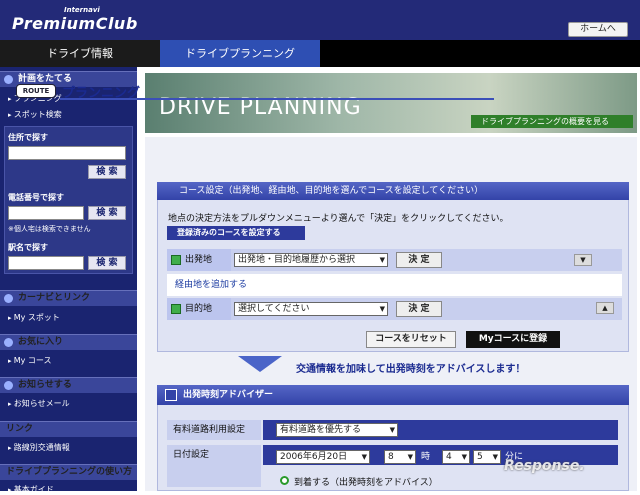 The width and height of the screenshot is (640, 495). I want to click on destination-method-select: 選択してください, so click(311, 309).